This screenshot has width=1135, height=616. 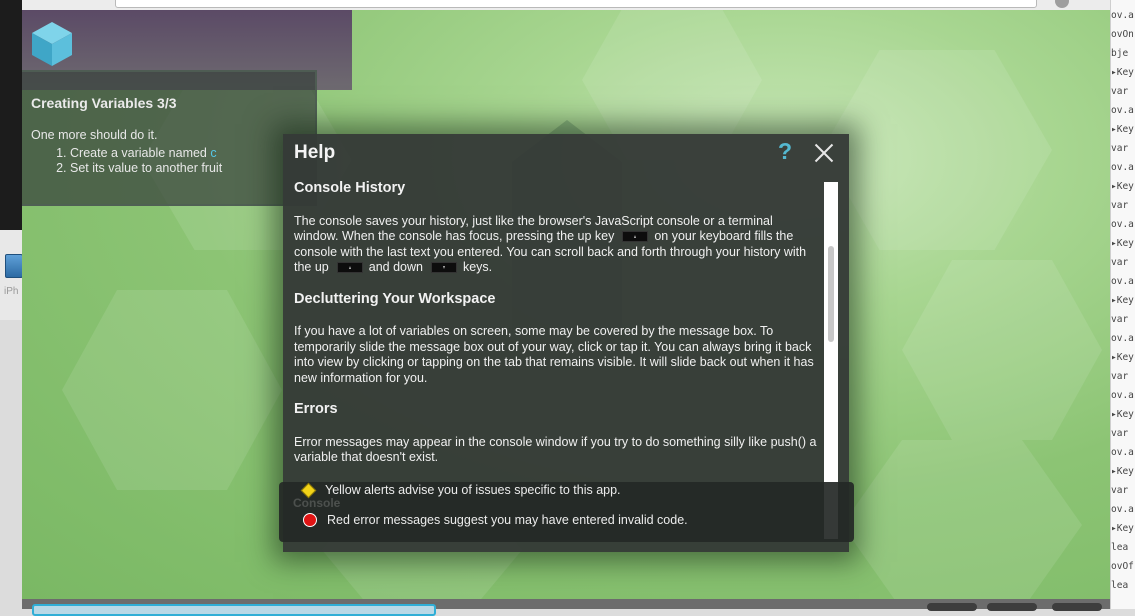 What do you see at coordinates (831, 294) in the screenshot?
I see `scrollbar-thumb` at bounding box center [831, 294].